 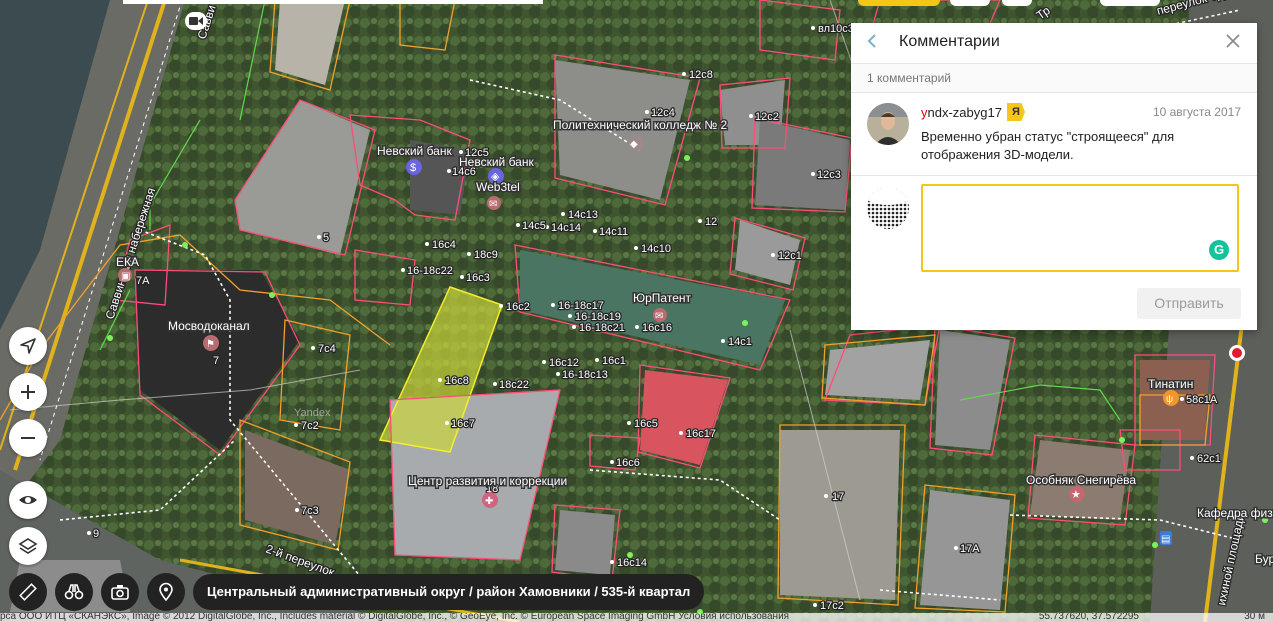 What do you see at coordinates (662, 298) in the screenshot?
I see `poi-yurpatent: ЮрПатент` at bounding box center [662, 298].